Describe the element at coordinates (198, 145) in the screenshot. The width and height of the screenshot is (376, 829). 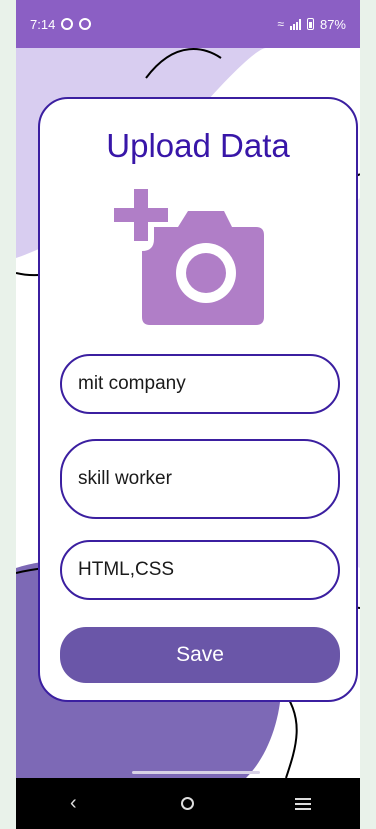
I see `page-title: Upload Data` at that location.